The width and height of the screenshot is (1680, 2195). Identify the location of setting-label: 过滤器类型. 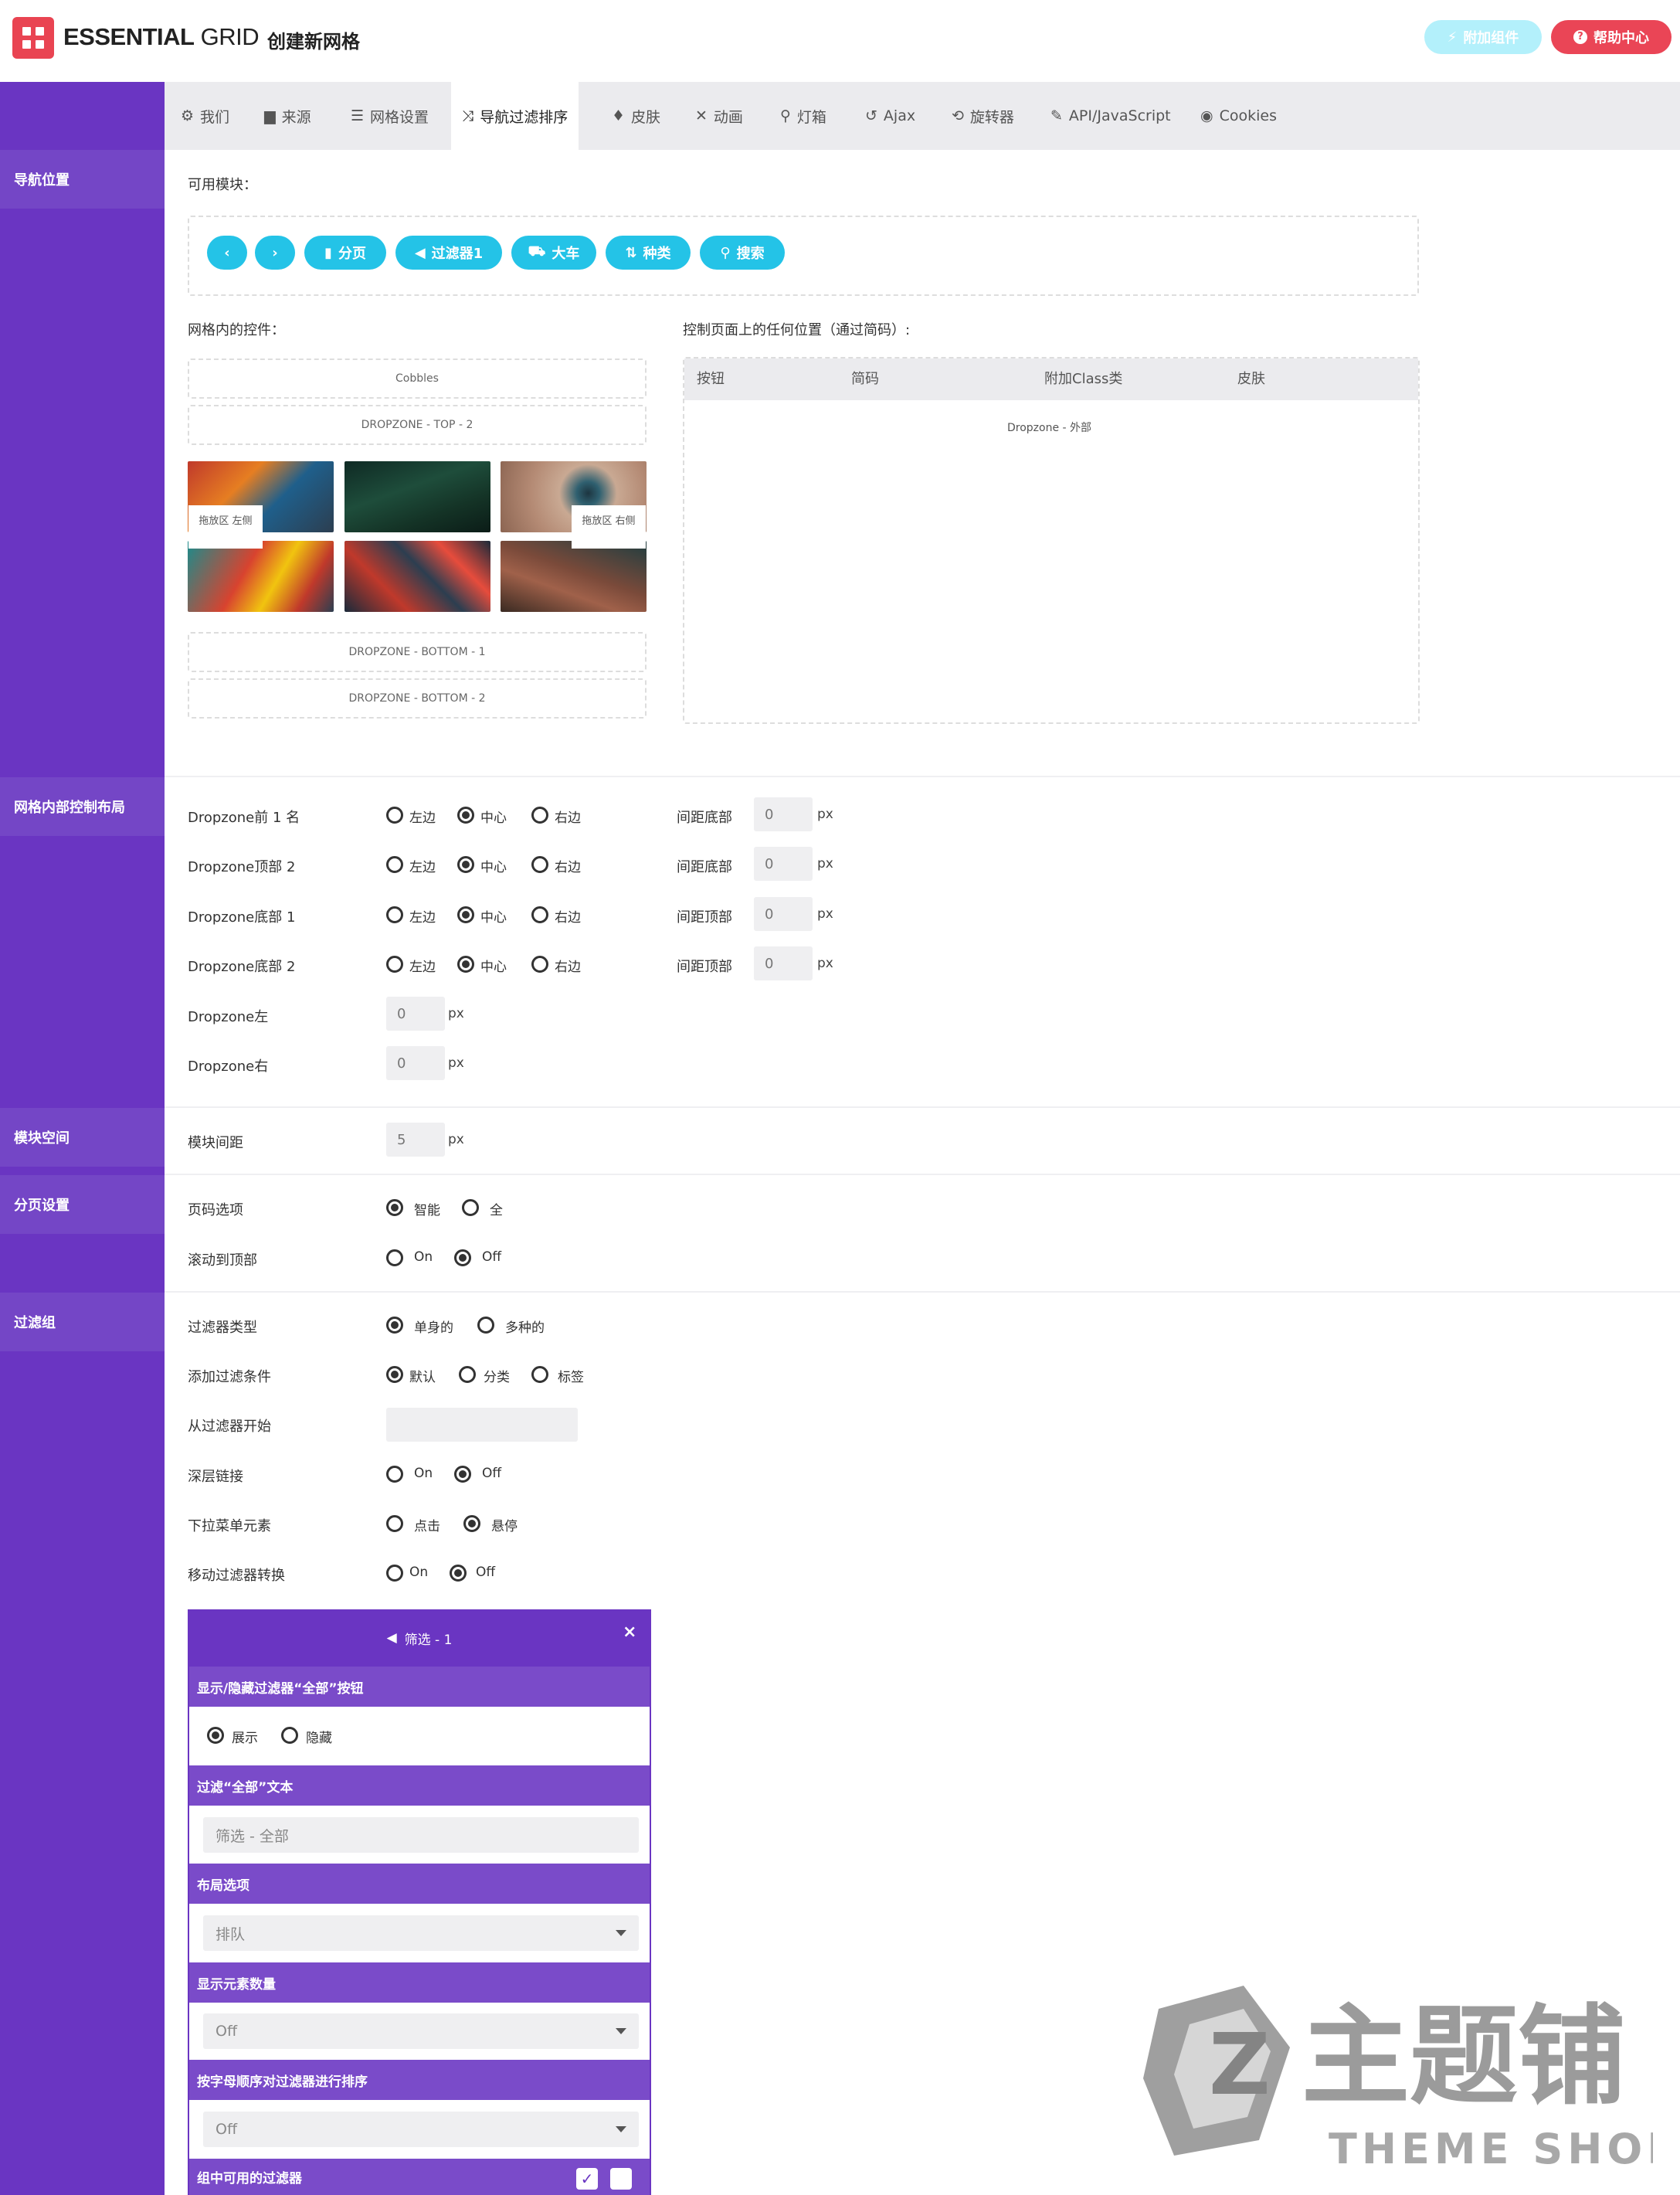
(222, 1328).